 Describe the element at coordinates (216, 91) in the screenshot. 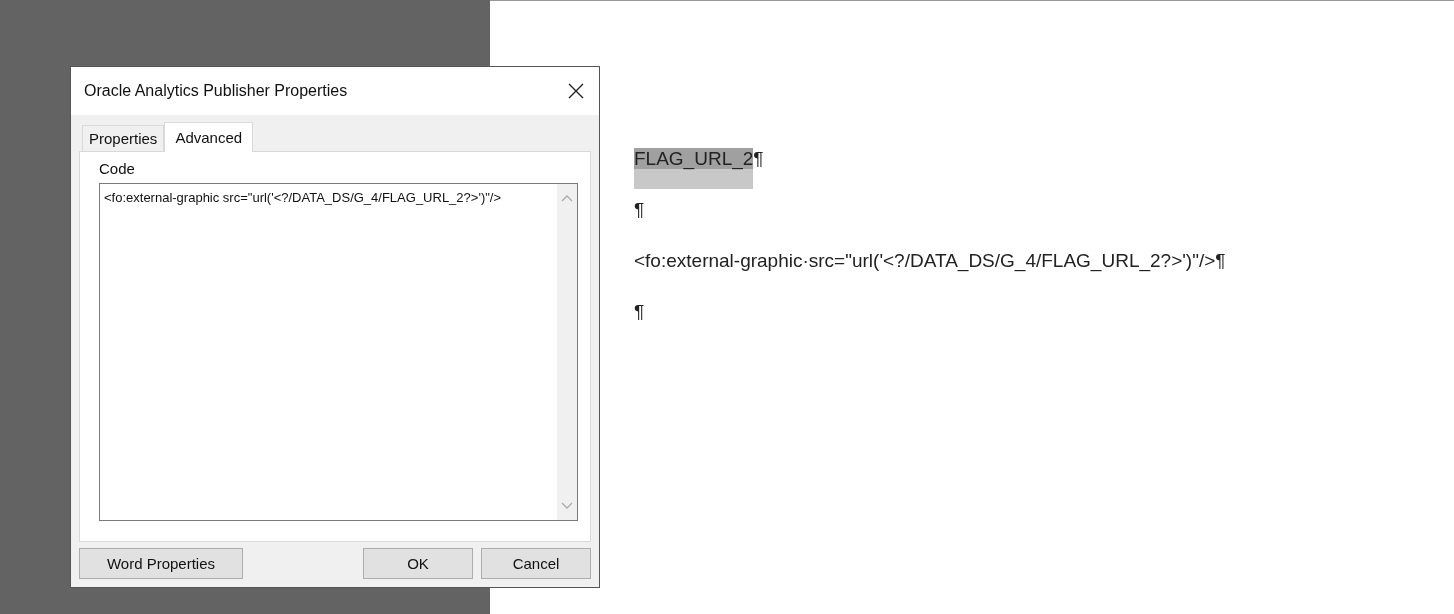

I see `window-title: Oracle Analytics Publisher Properties` at that location.